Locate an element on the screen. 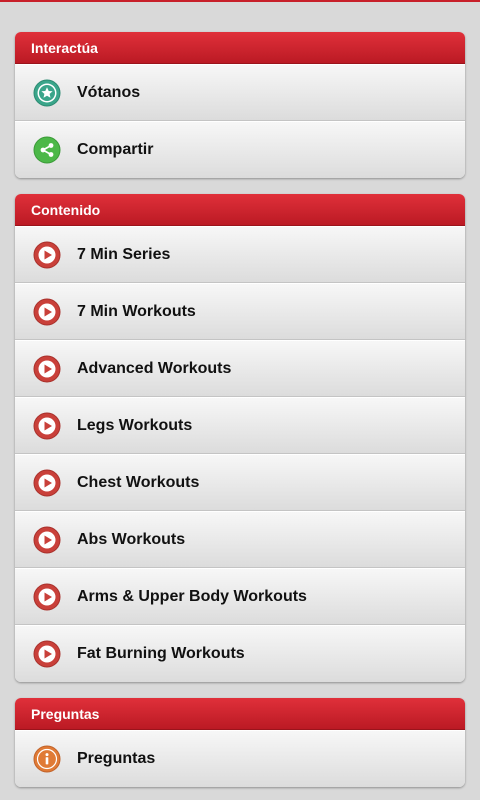 This screenshot has width=480, height=800. list-item-label: Fat Burning Workouts is located at coordinates (161, 653).